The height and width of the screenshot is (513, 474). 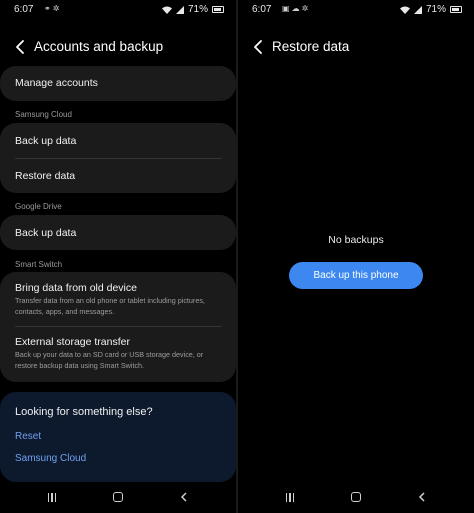 I want to click on google-backup-item: Back up data, so click(x=46, y=233).